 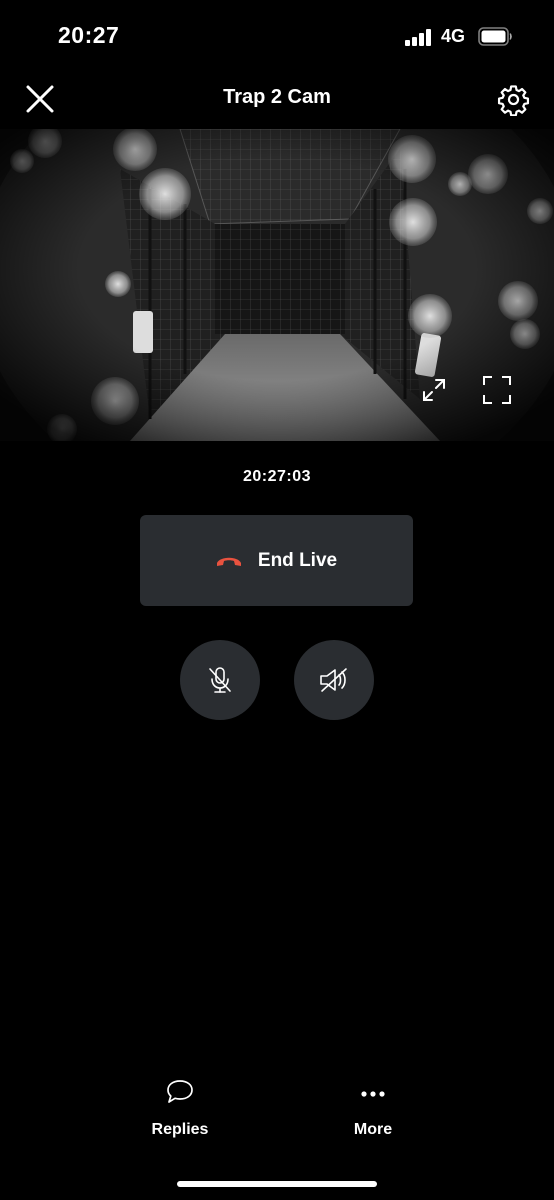 I want to click on mic-muted-icon, so click(x=220, y=680).